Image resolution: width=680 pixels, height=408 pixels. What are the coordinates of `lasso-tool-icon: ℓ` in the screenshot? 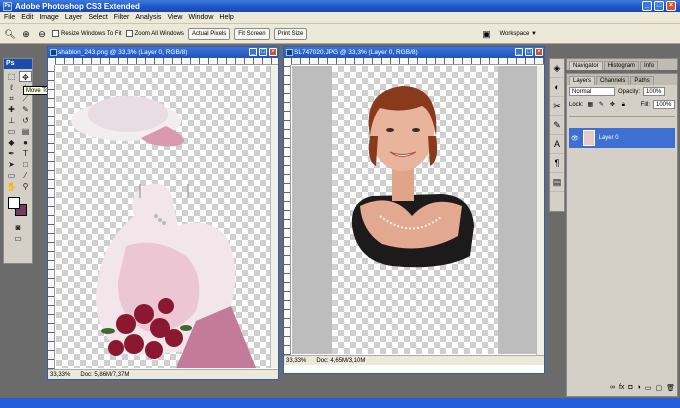 It's located at (11, 87).